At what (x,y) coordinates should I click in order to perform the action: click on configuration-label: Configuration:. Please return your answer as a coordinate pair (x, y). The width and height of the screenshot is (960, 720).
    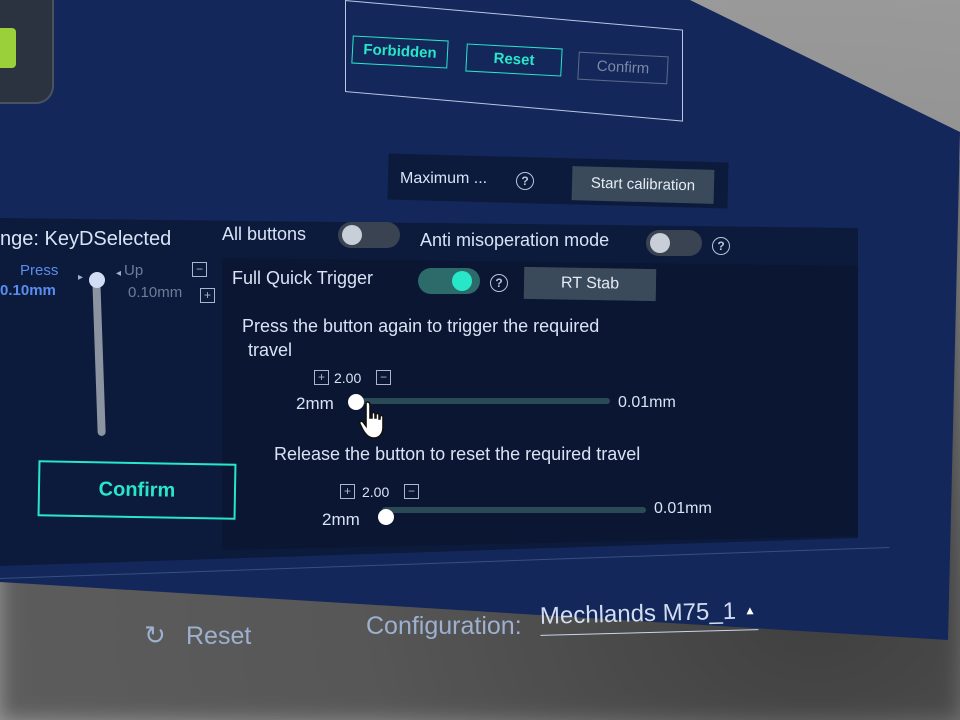
    Looking at the image, I should click on (444, 626).